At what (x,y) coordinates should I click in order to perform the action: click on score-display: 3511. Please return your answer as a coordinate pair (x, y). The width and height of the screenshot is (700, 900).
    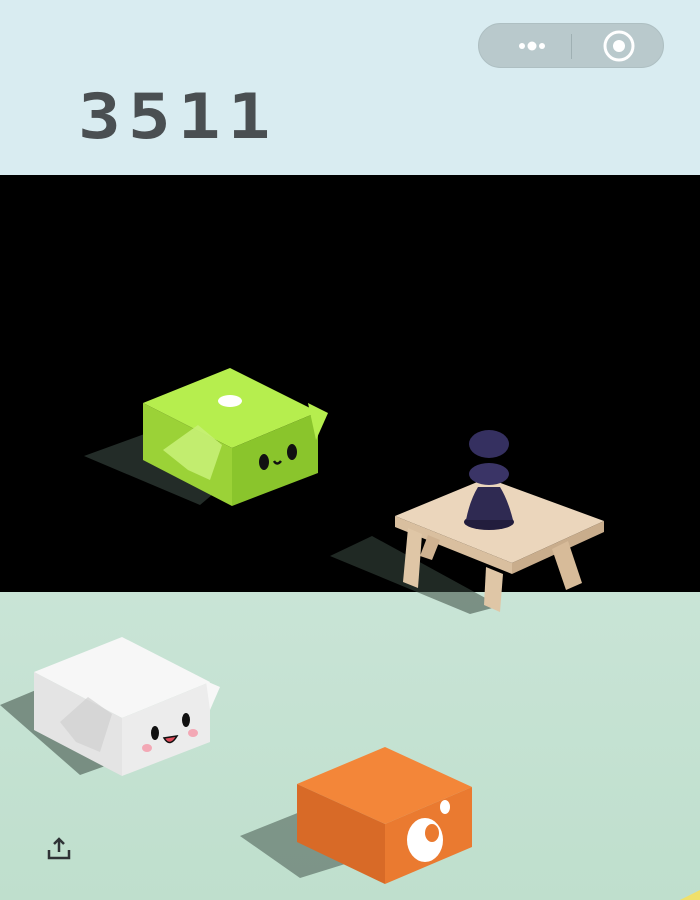
    Looking at the image, I should click on (178, 116).